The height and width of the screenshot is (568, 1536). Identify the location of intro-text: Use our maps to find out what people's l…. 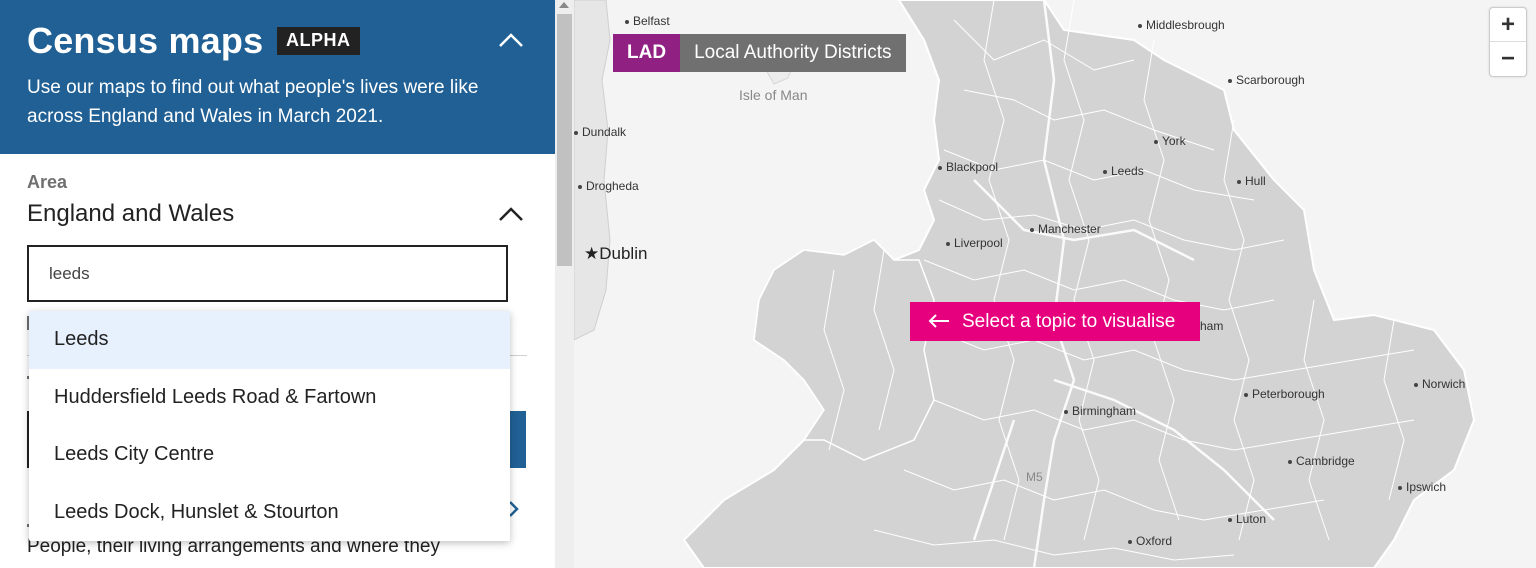
(253, 102).